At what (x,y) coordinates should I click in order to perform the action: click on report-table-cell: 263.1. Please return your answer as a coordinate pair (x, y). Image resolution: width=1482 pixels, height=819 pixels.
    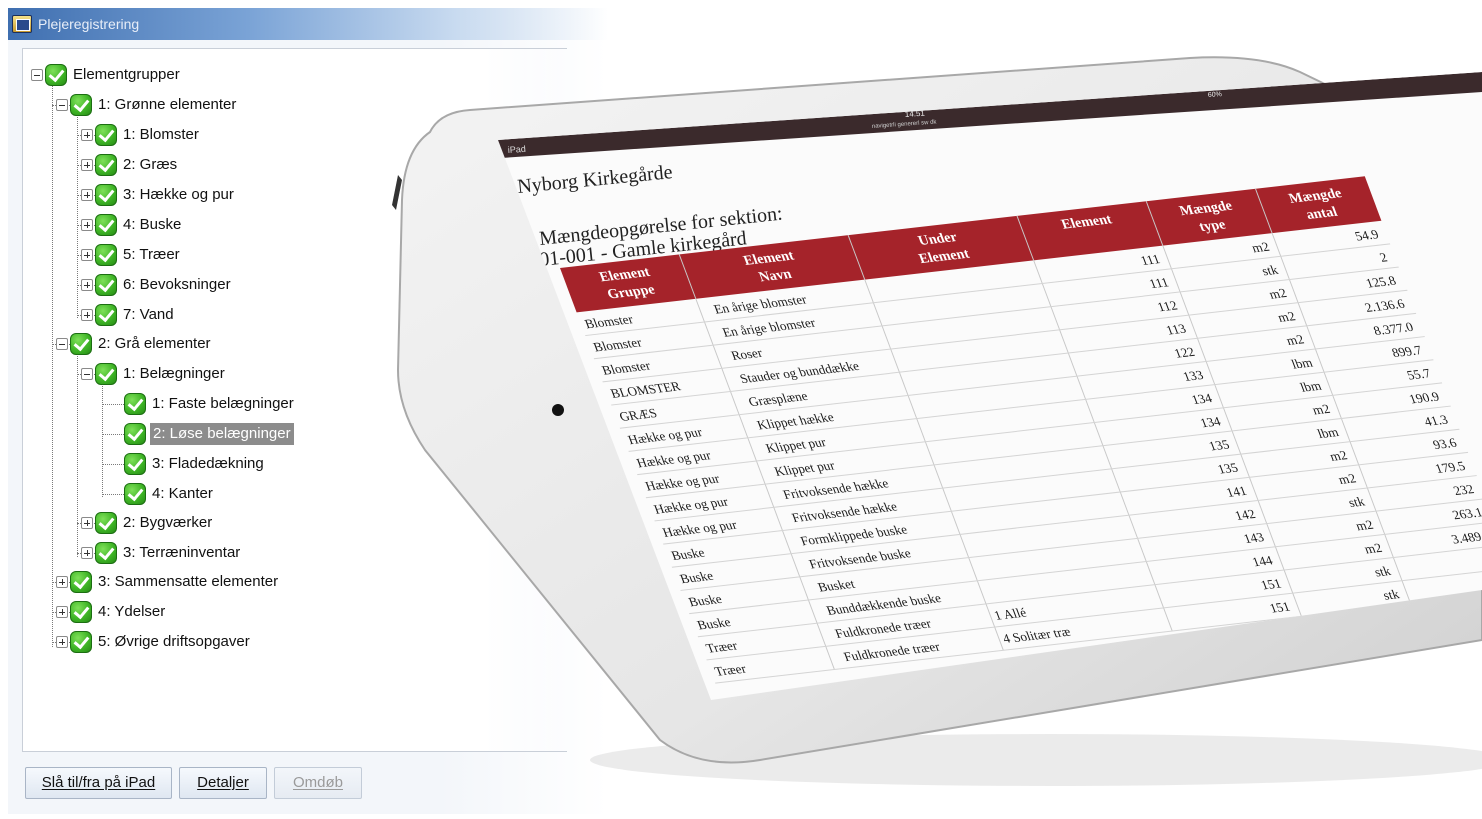
    Looking at the image, I should click on (1466, 514).